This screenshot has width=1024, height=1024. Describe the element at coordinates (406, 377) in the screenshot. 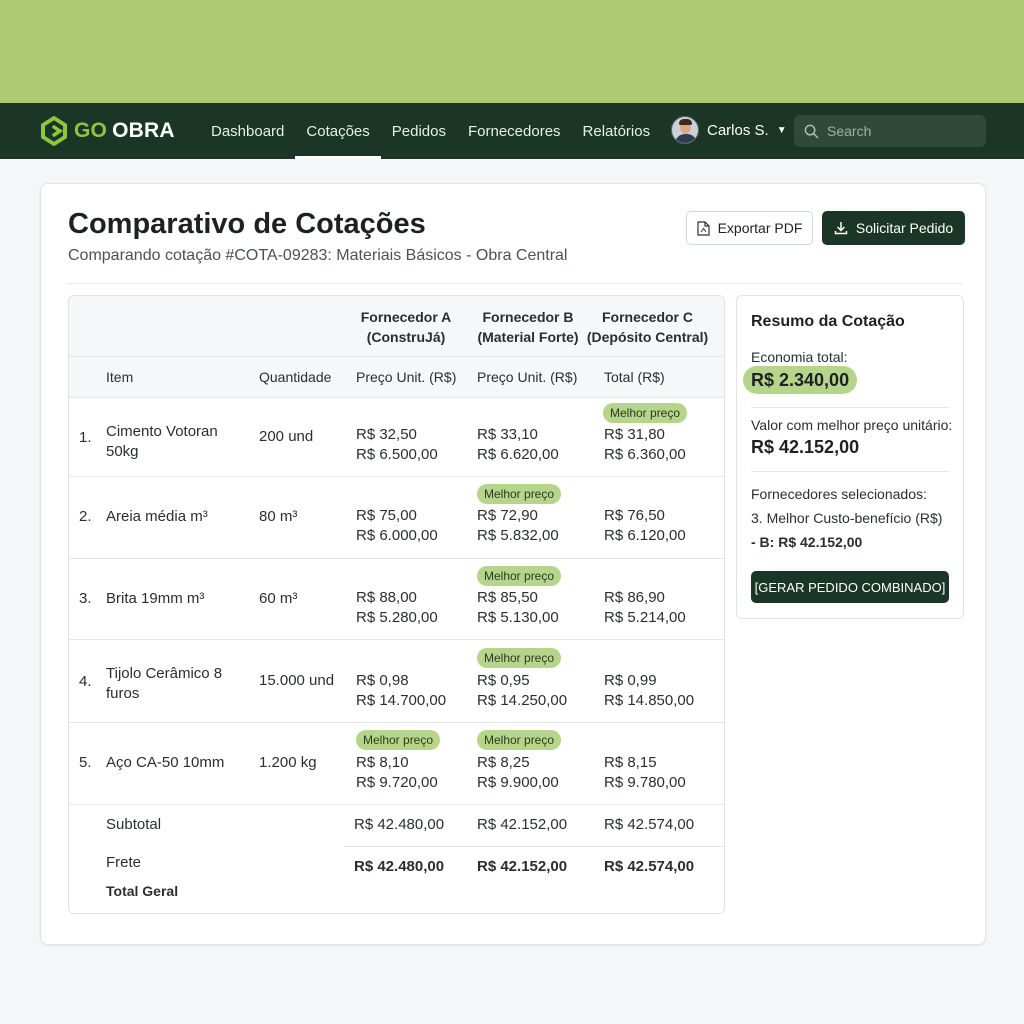

I see `col-a-unit-price: Preço Unit. (R$)` at that location.